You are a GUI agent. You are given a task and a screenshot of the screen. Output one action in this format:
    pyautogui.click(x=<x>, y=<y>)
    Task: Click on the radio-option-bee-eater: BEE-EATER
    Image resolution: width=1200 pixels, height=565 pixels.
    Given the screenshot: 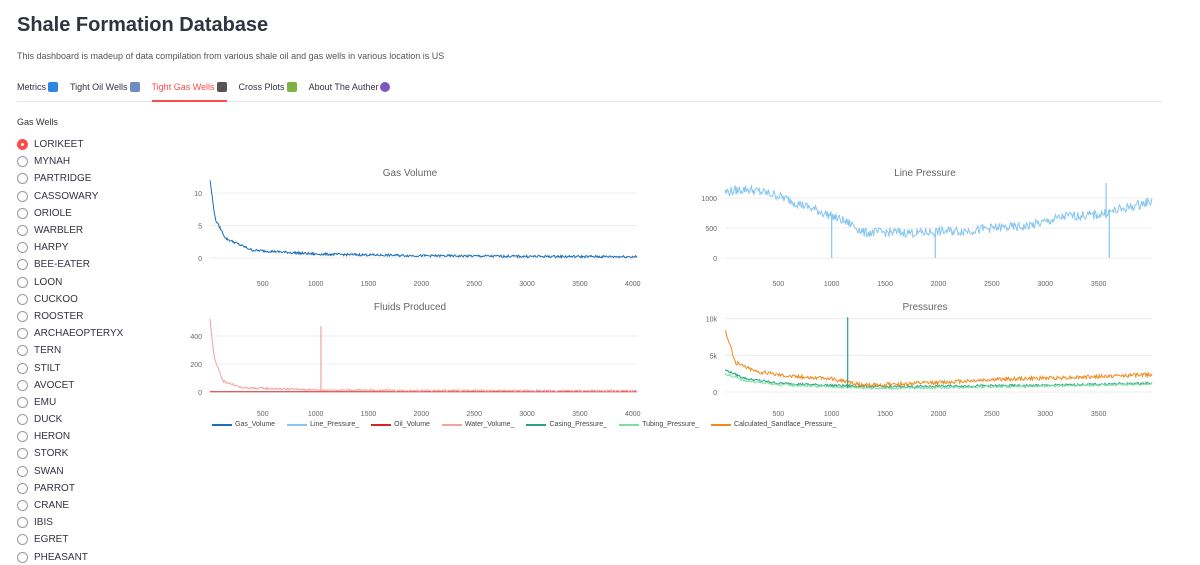 What is the action you would take?
    pyautogui.click(x=70, y=264)
    